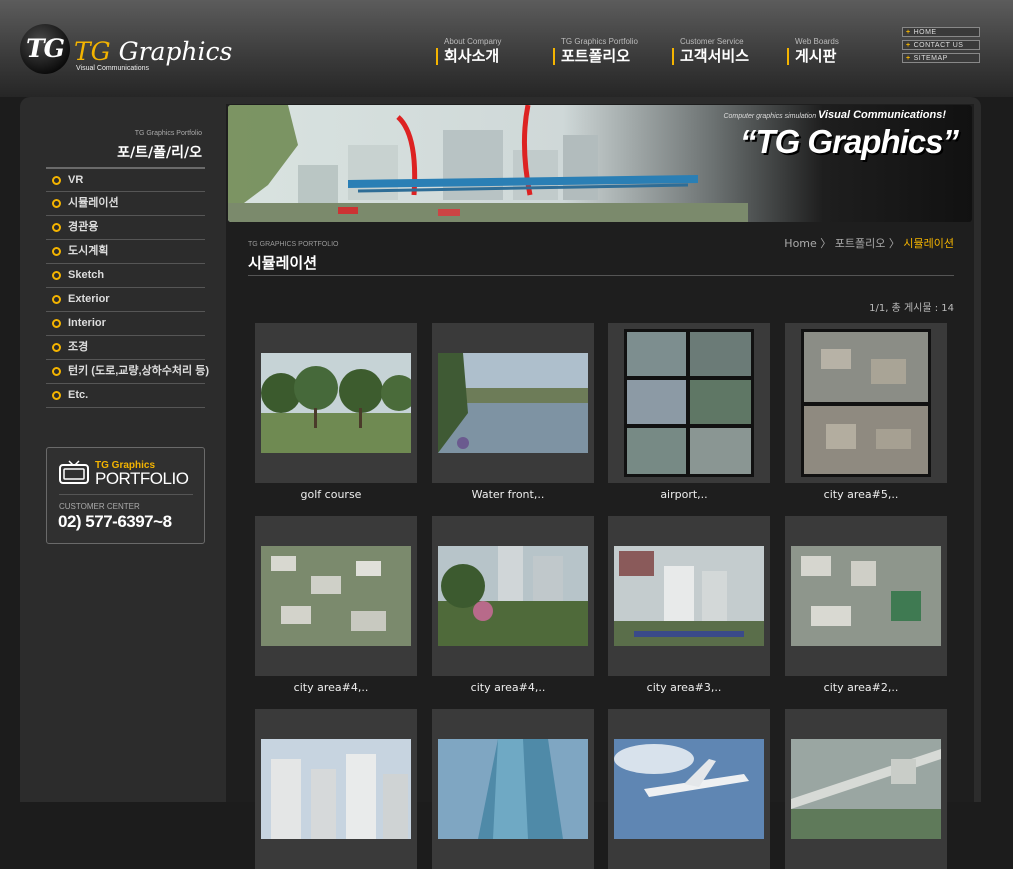  What do you see at coordinates (115, 521) in the screenshot?
I see `center-phone: 02) 577-6397~8` at bounding box center [115, 521].